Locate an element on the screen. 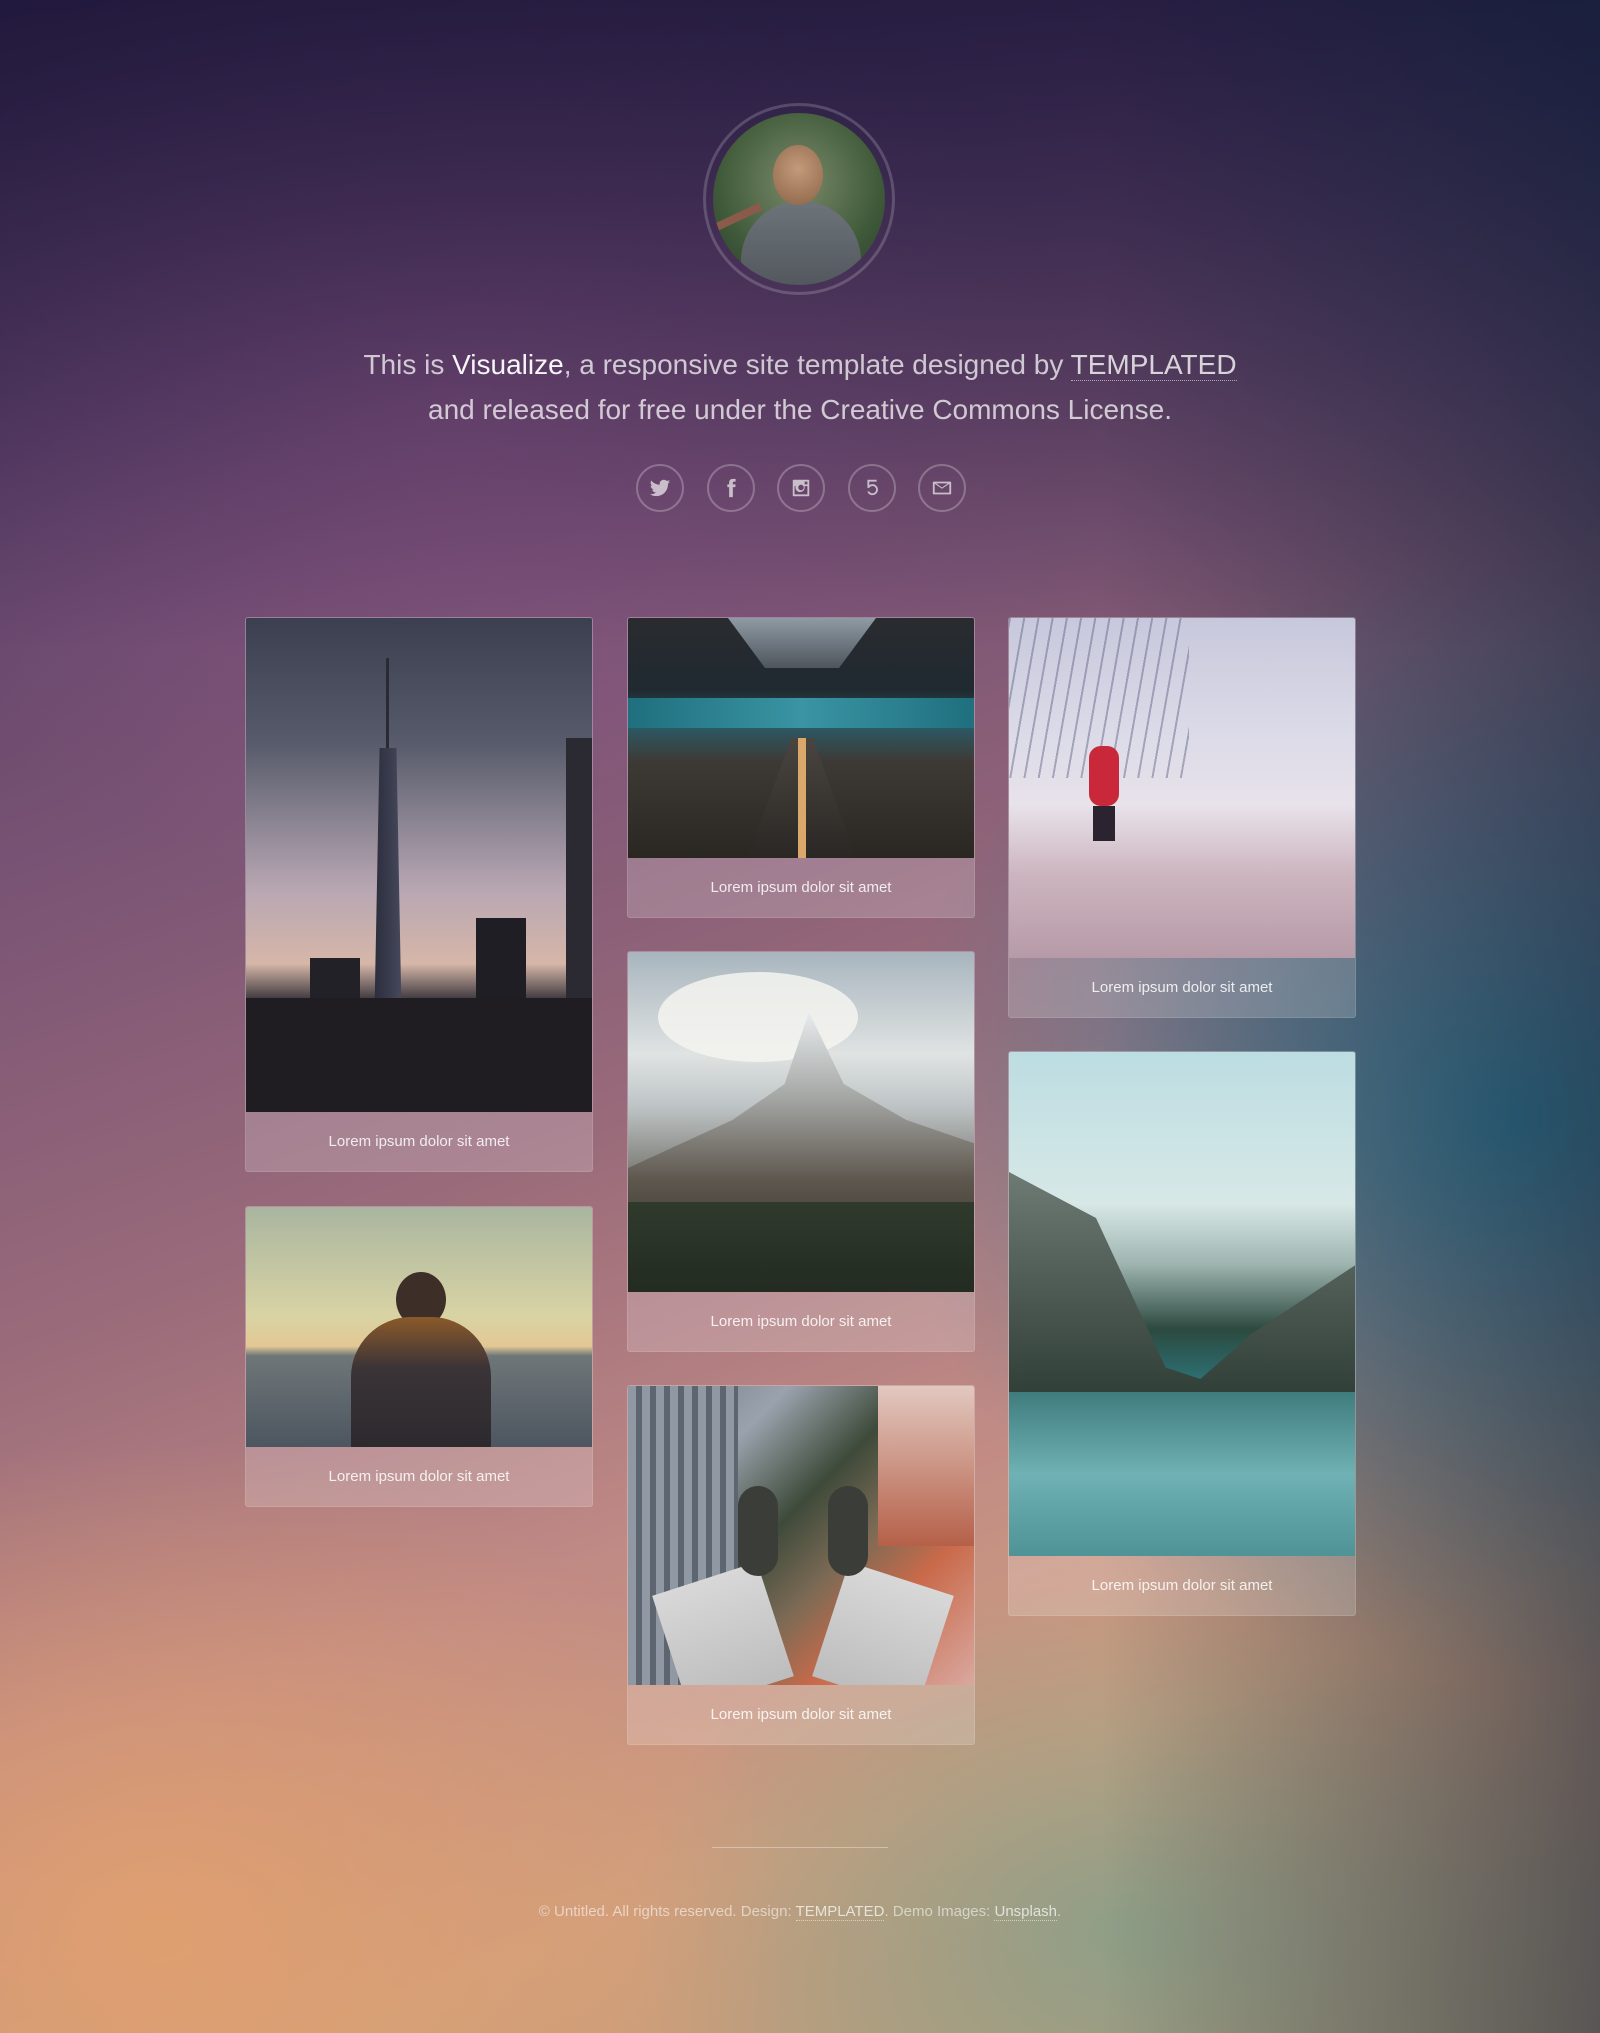 The image size is (1600, 2033). design-link: TEMPLATED is located at coordinates (840, 1912).